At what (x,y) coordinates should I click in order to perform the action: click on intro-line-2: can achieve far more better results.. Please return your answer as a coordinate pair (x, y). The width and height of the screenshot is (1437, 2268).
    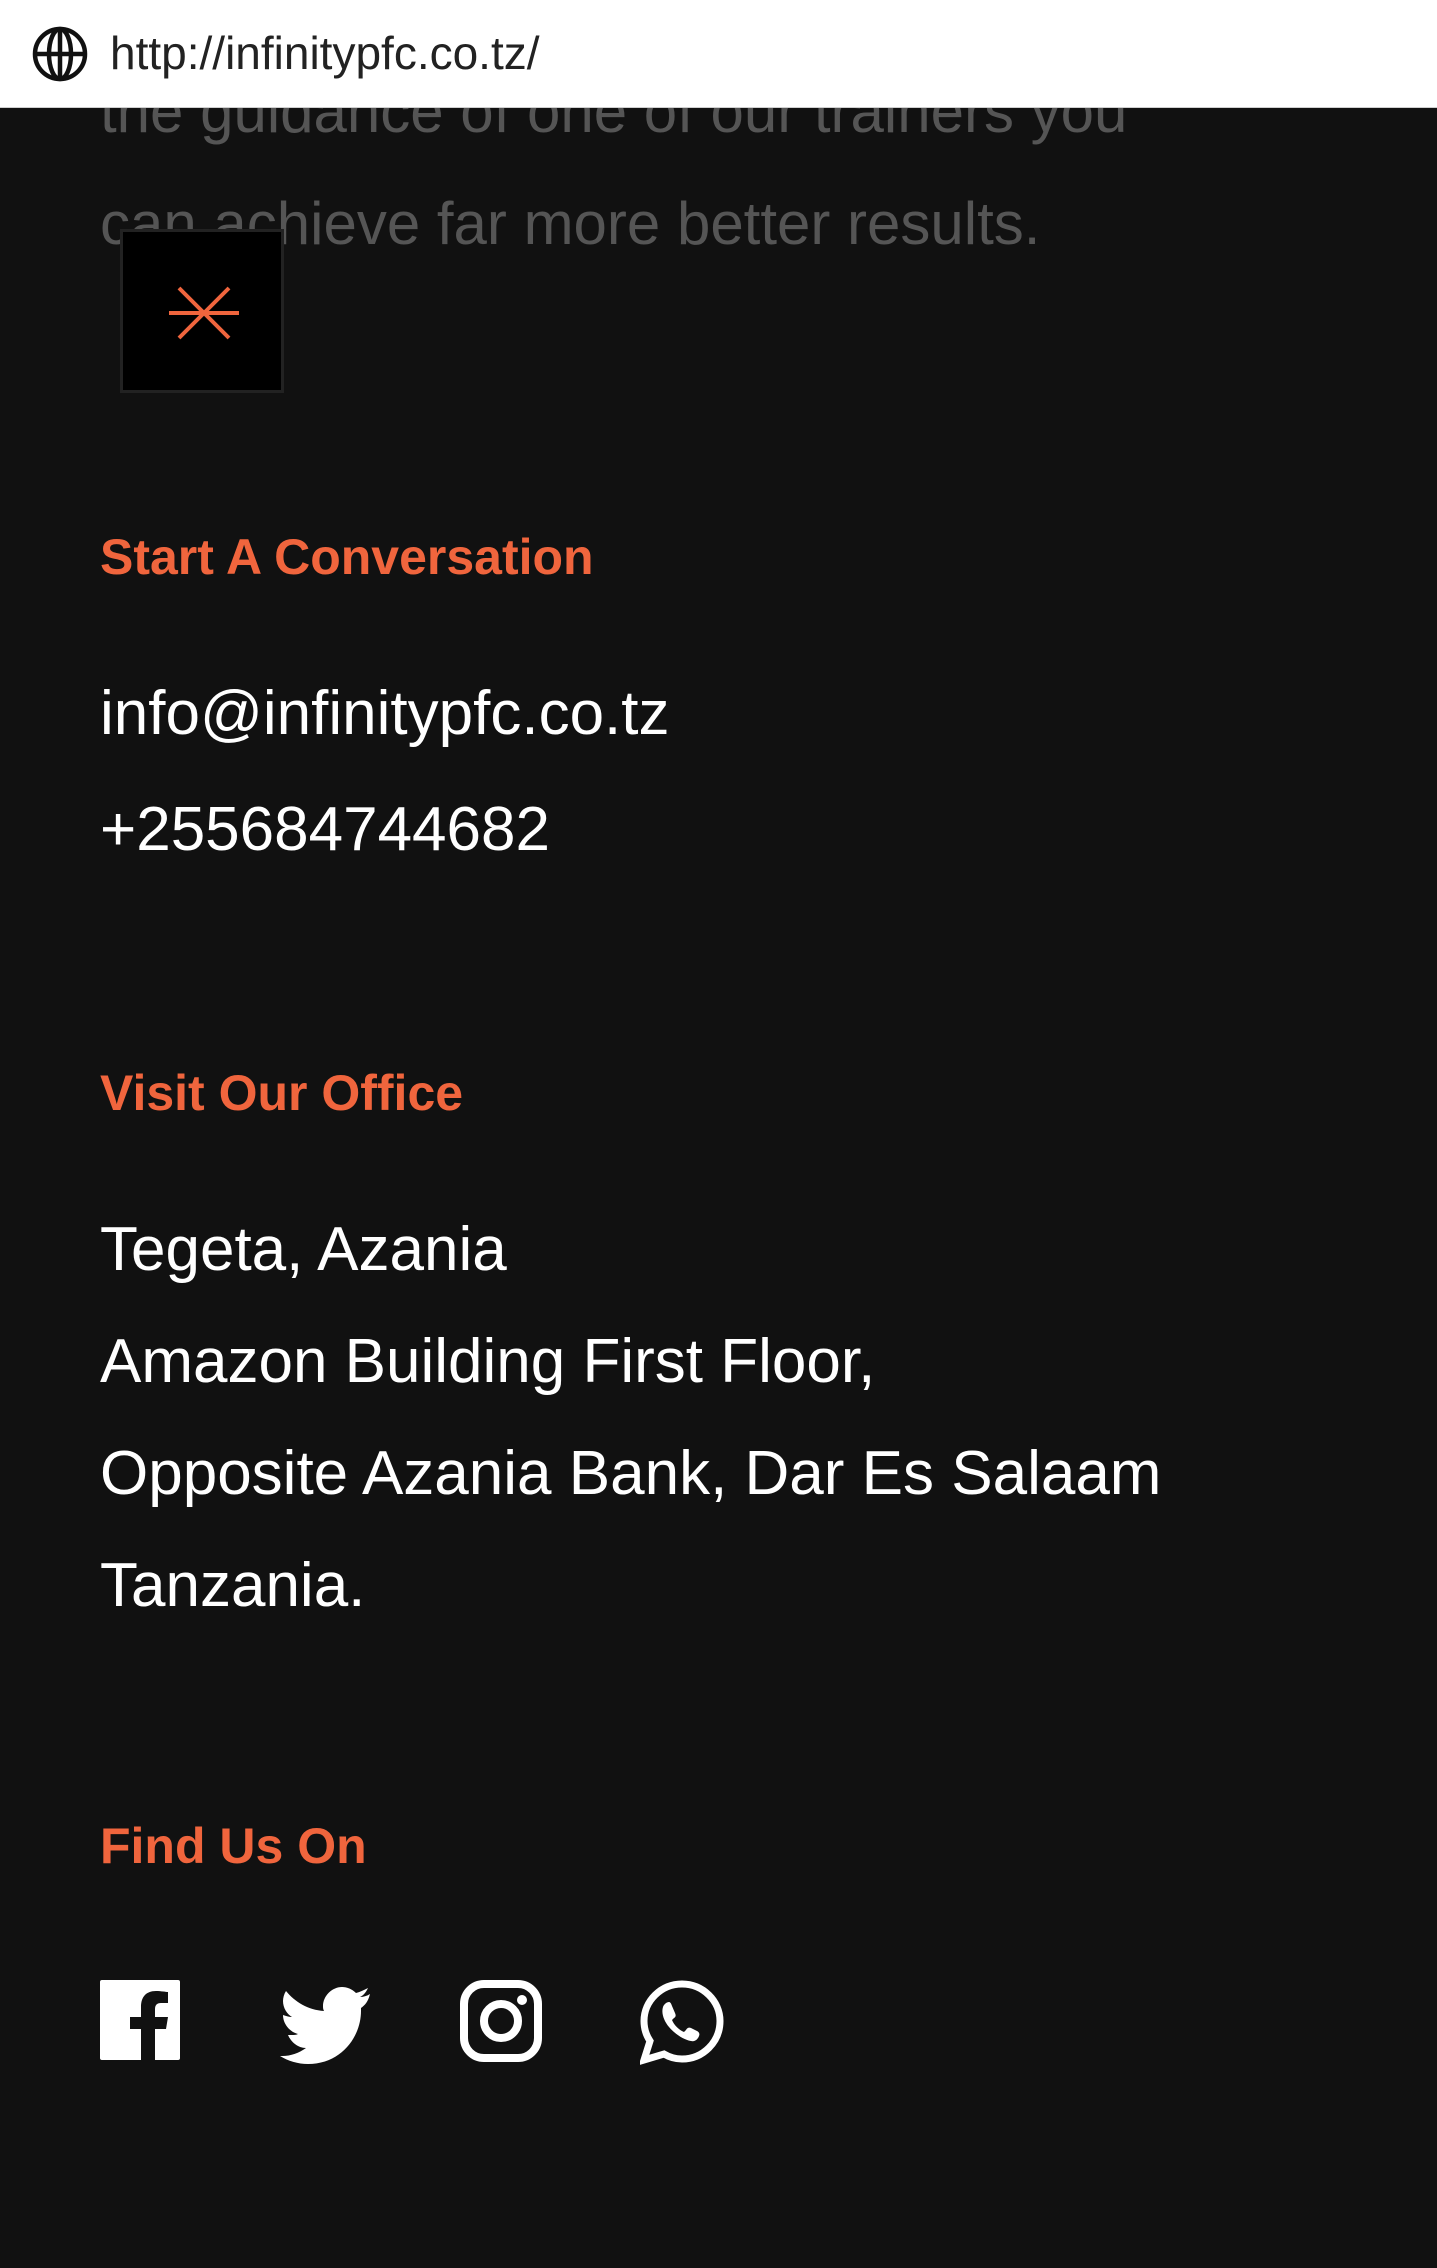
    Looking at the image, I should click on (570, 223).